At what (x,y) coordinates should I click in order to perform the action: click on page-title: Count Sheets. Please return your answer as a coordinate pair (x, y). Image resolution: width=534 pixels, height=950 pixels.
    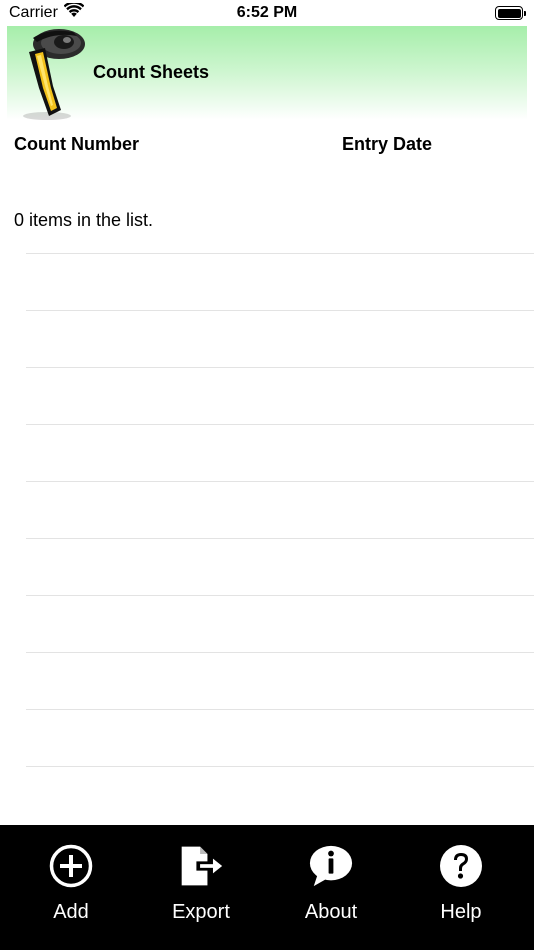
    Looking at the image, I should click on (151, 72).